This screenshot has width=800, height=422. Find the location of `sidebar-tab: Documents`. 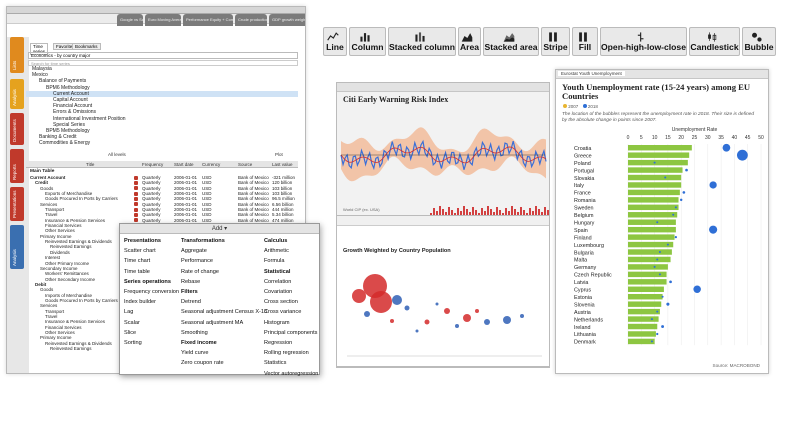

sidebar-tab: Documents is located at coordinates (17, 129).